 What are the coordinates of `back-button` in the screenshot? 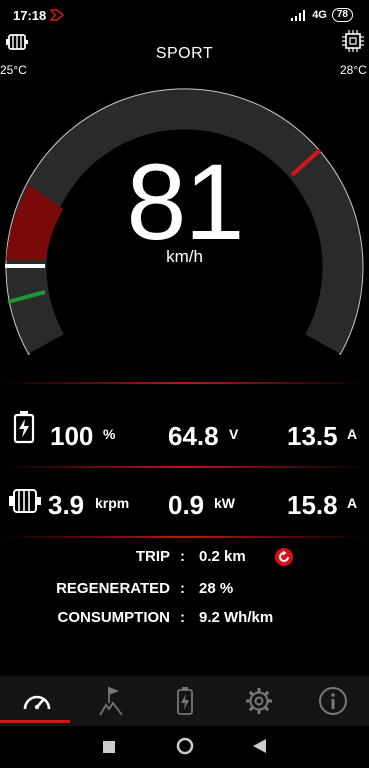 It's located at (259, 748).